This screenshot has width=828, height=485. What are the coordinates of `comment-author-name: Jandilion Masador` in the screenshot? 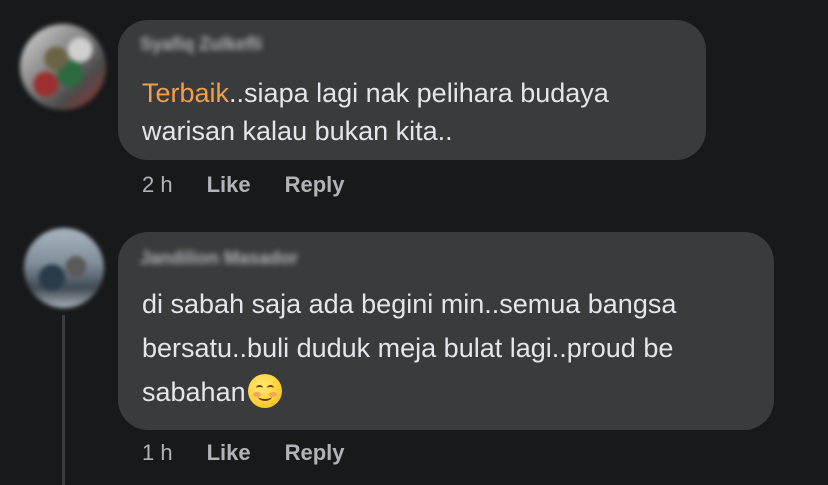 It's located at (219, 258).